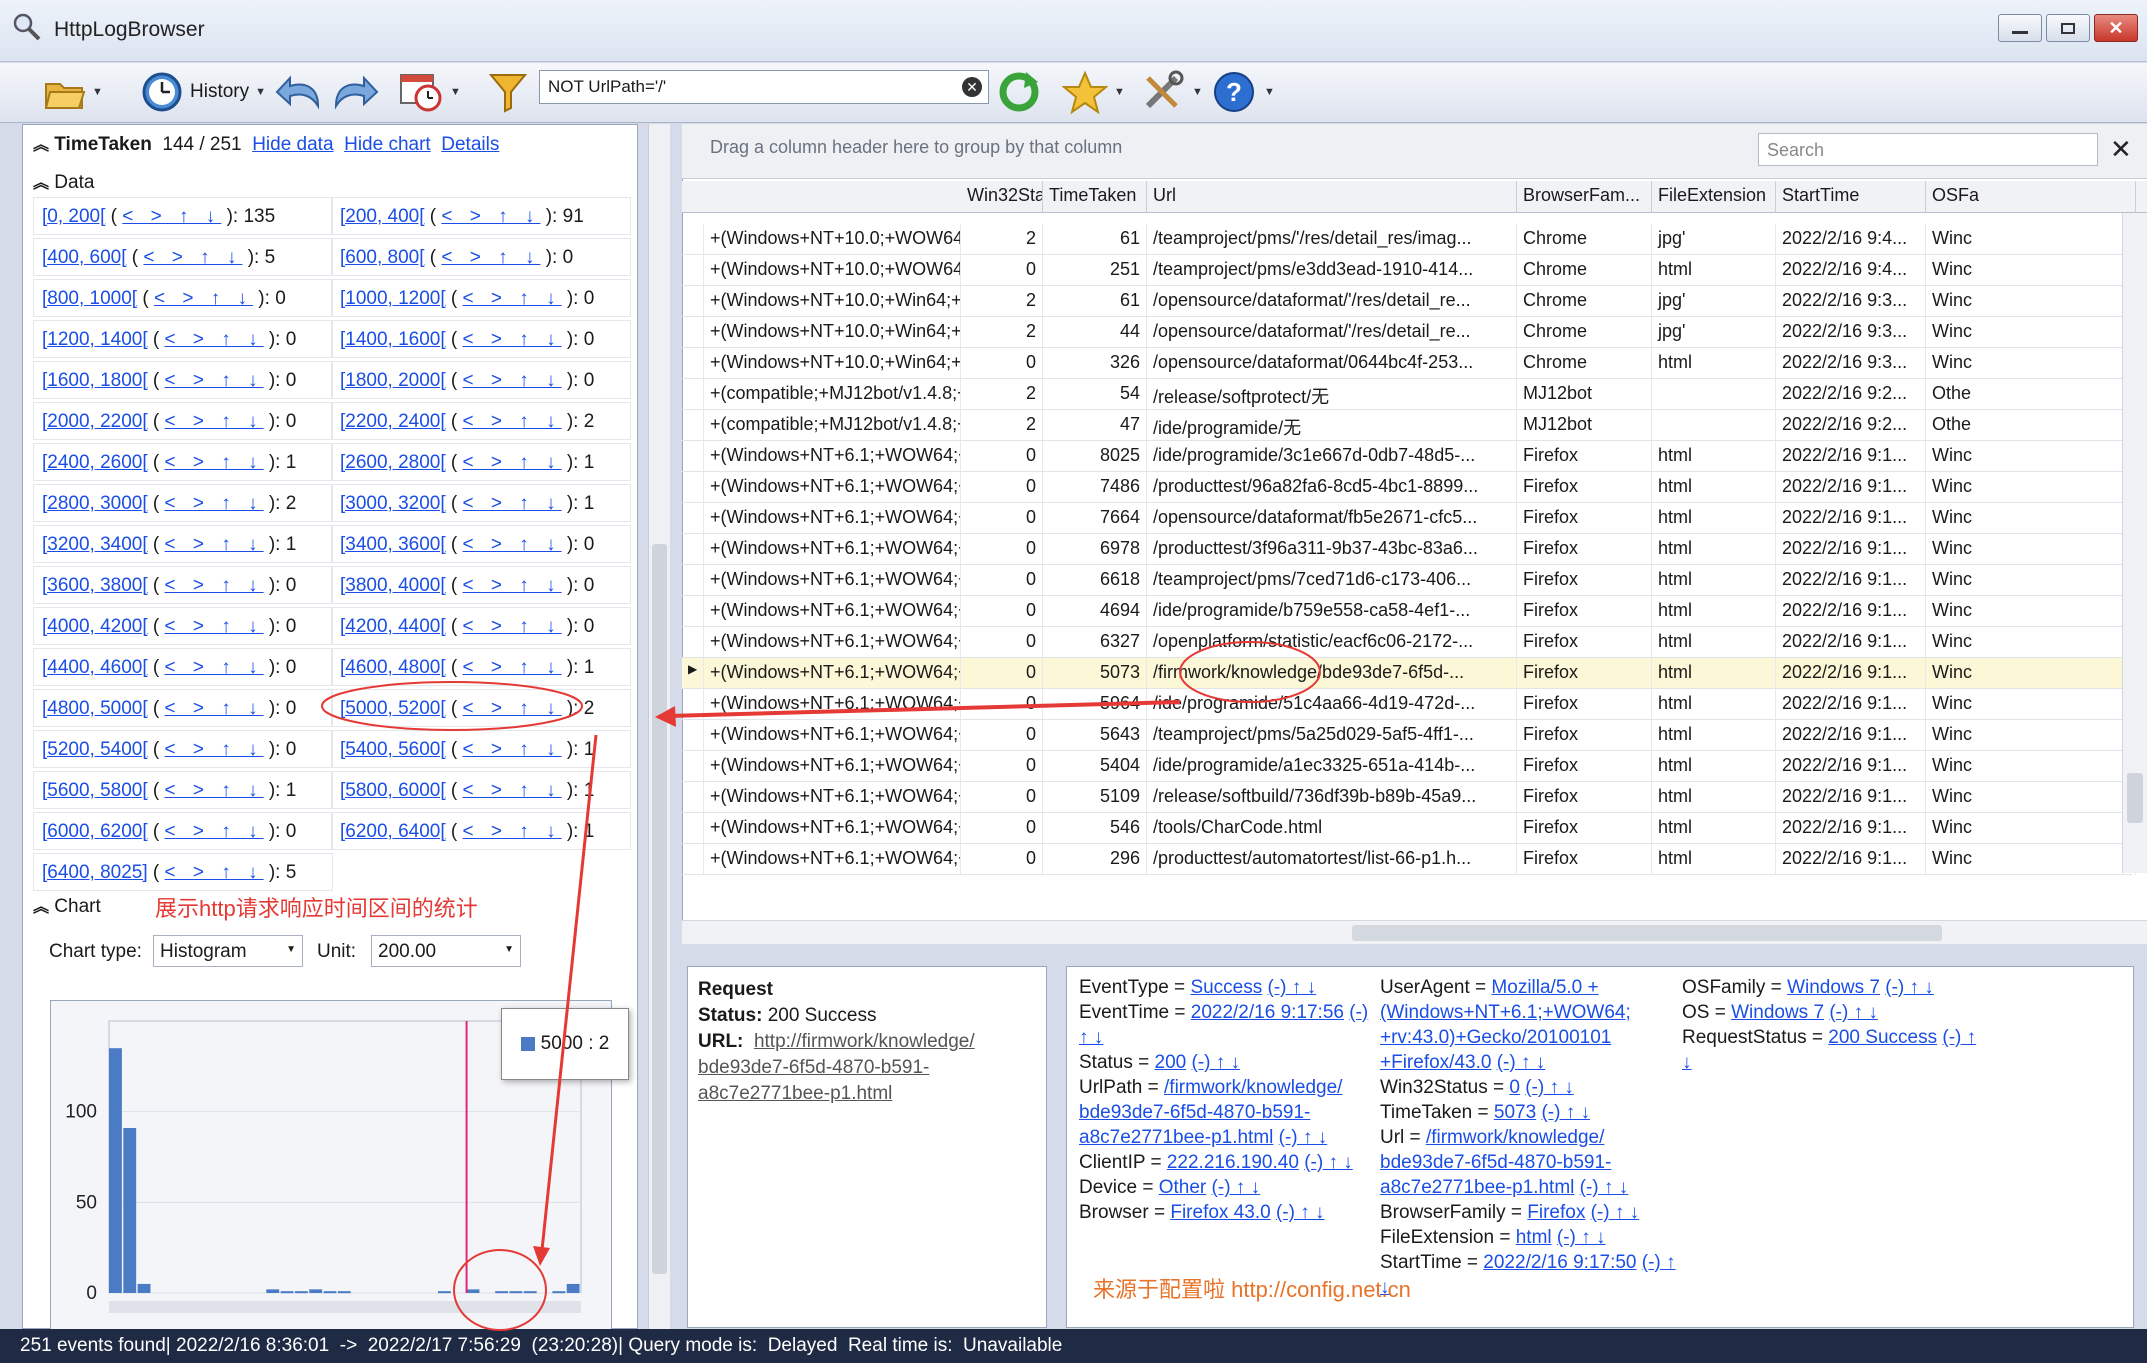  I want to click on property-value-link: 200 Success, so click(1882, 1037).